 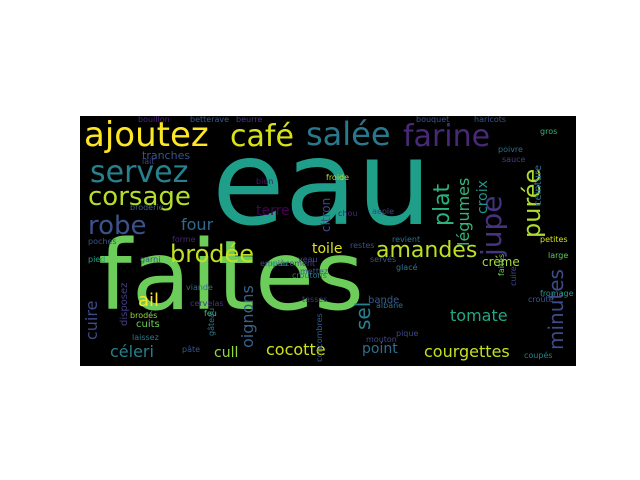 I want to click on word: bien, so click(x=265, y=181).